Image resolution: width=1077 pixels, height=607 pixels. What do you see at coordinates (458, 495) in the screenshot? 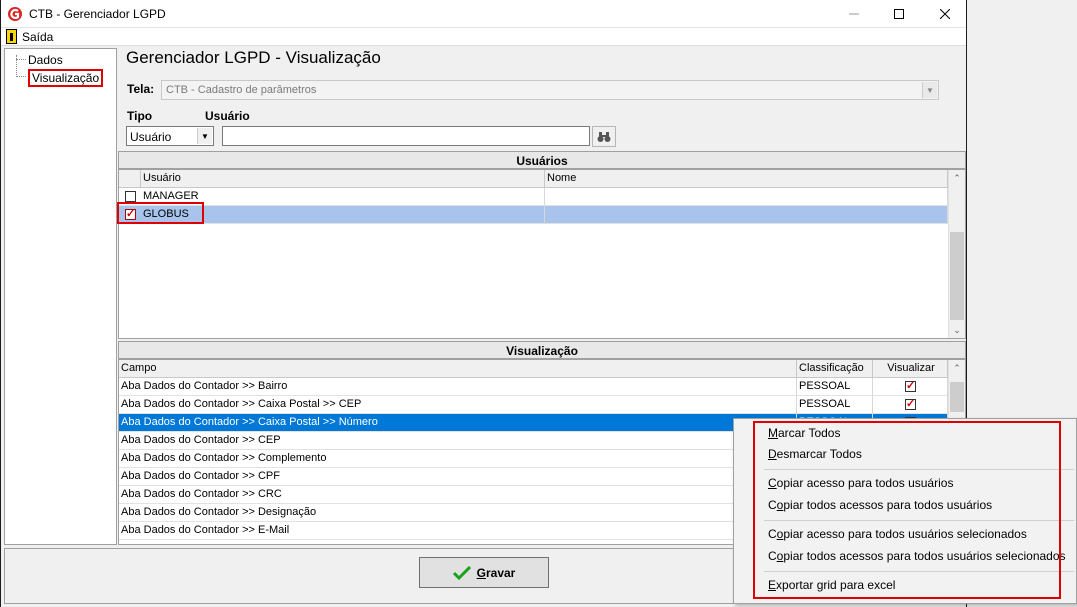
I see `campo-cell: Aba Dados do Contador >> CRC` at bounding box center [458, 495].